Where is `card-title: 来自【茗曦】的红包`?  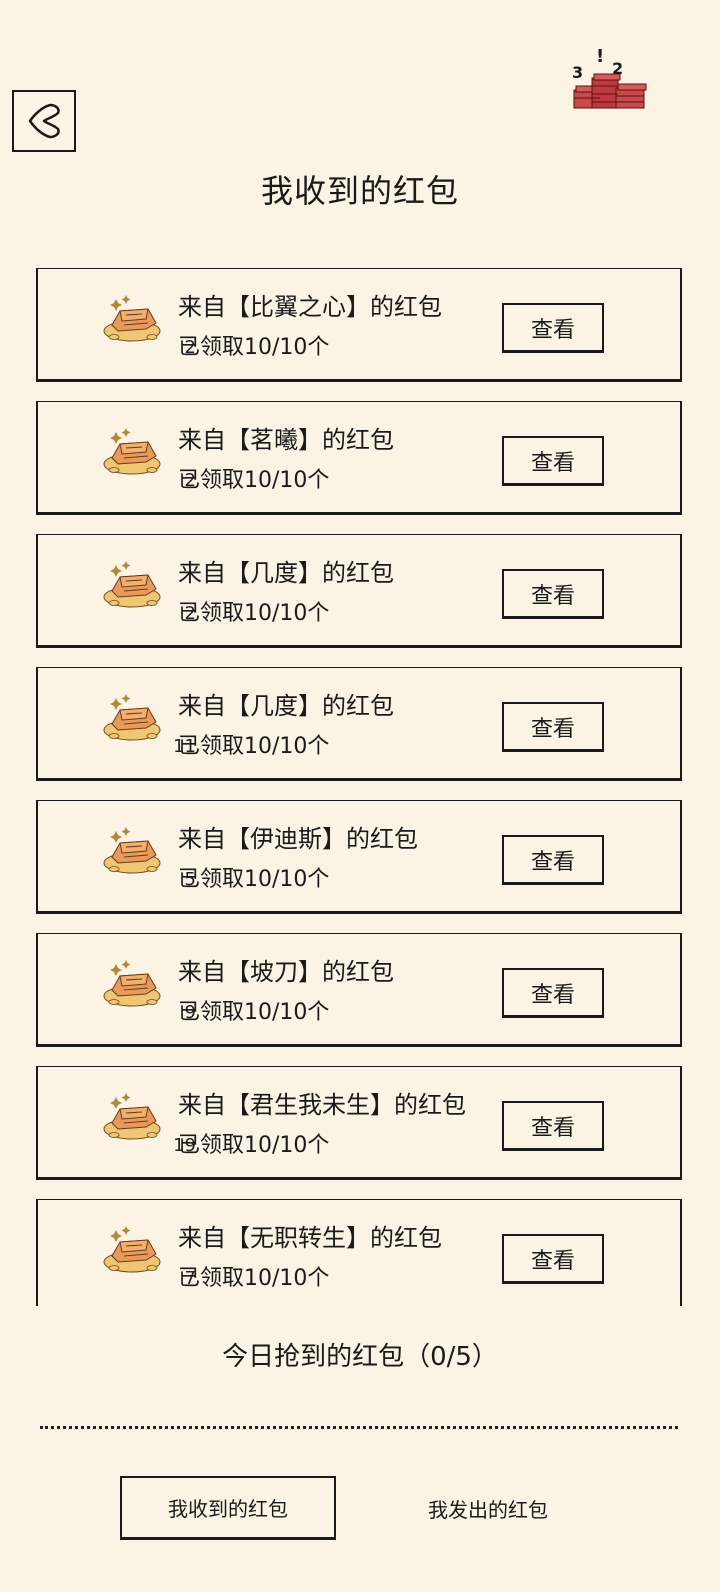 card-title: 来自【茗曦】的红包 is located at coordinates (286, 440).